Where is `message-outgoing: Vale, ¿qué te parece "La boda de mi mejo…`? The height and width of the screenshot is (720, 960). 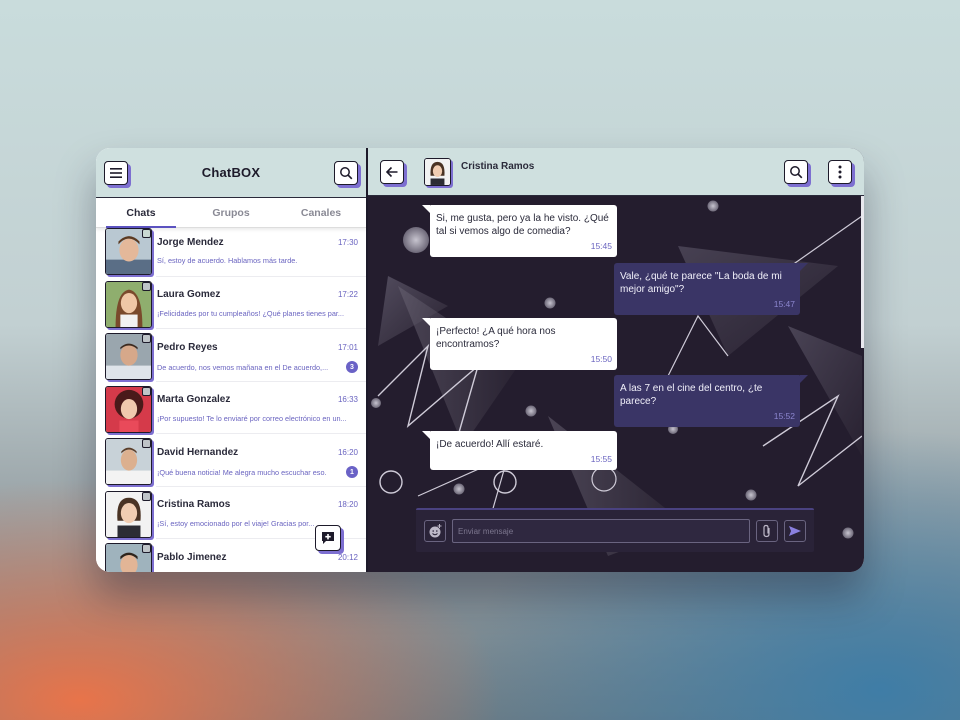 message-outgoing: Vale, ¿qué te parece "La boda de mi mejo… is located at coordinates (711, 289).